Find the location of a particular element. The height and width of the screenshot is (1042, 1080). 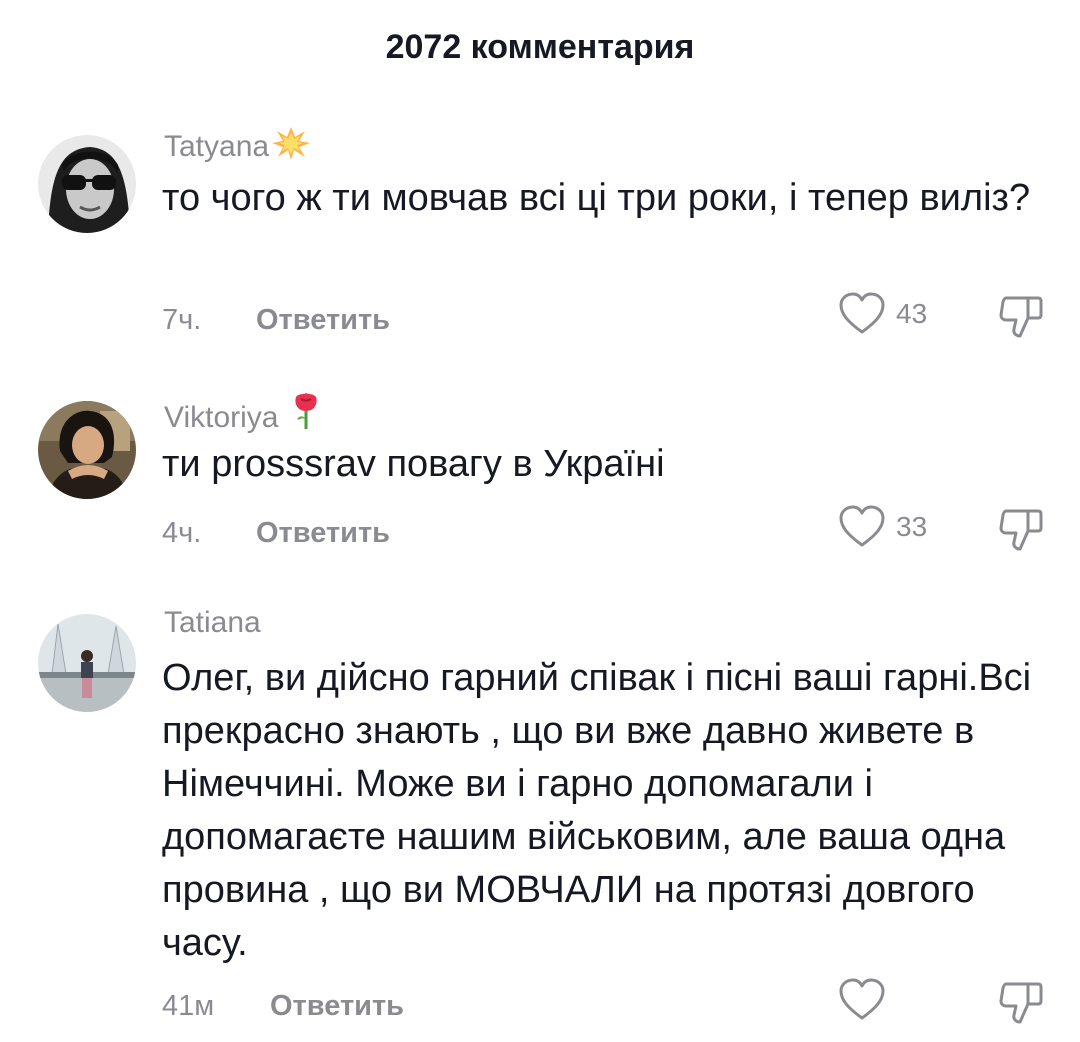

avatar-photo-tatiana is located at coordinates (87, 663).